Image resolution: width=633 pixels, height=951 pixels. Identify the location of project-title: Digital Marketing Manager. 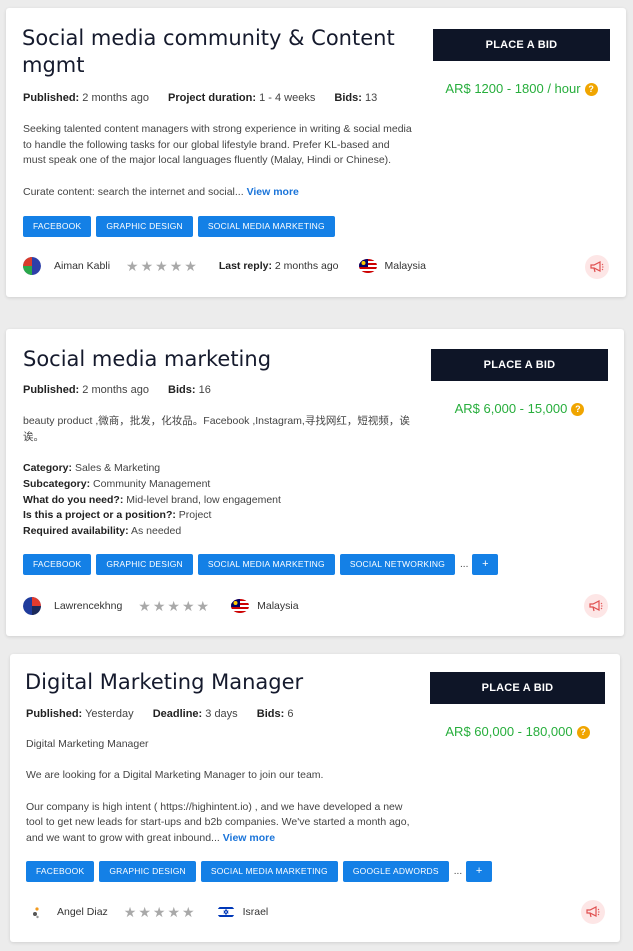
(164, 682).